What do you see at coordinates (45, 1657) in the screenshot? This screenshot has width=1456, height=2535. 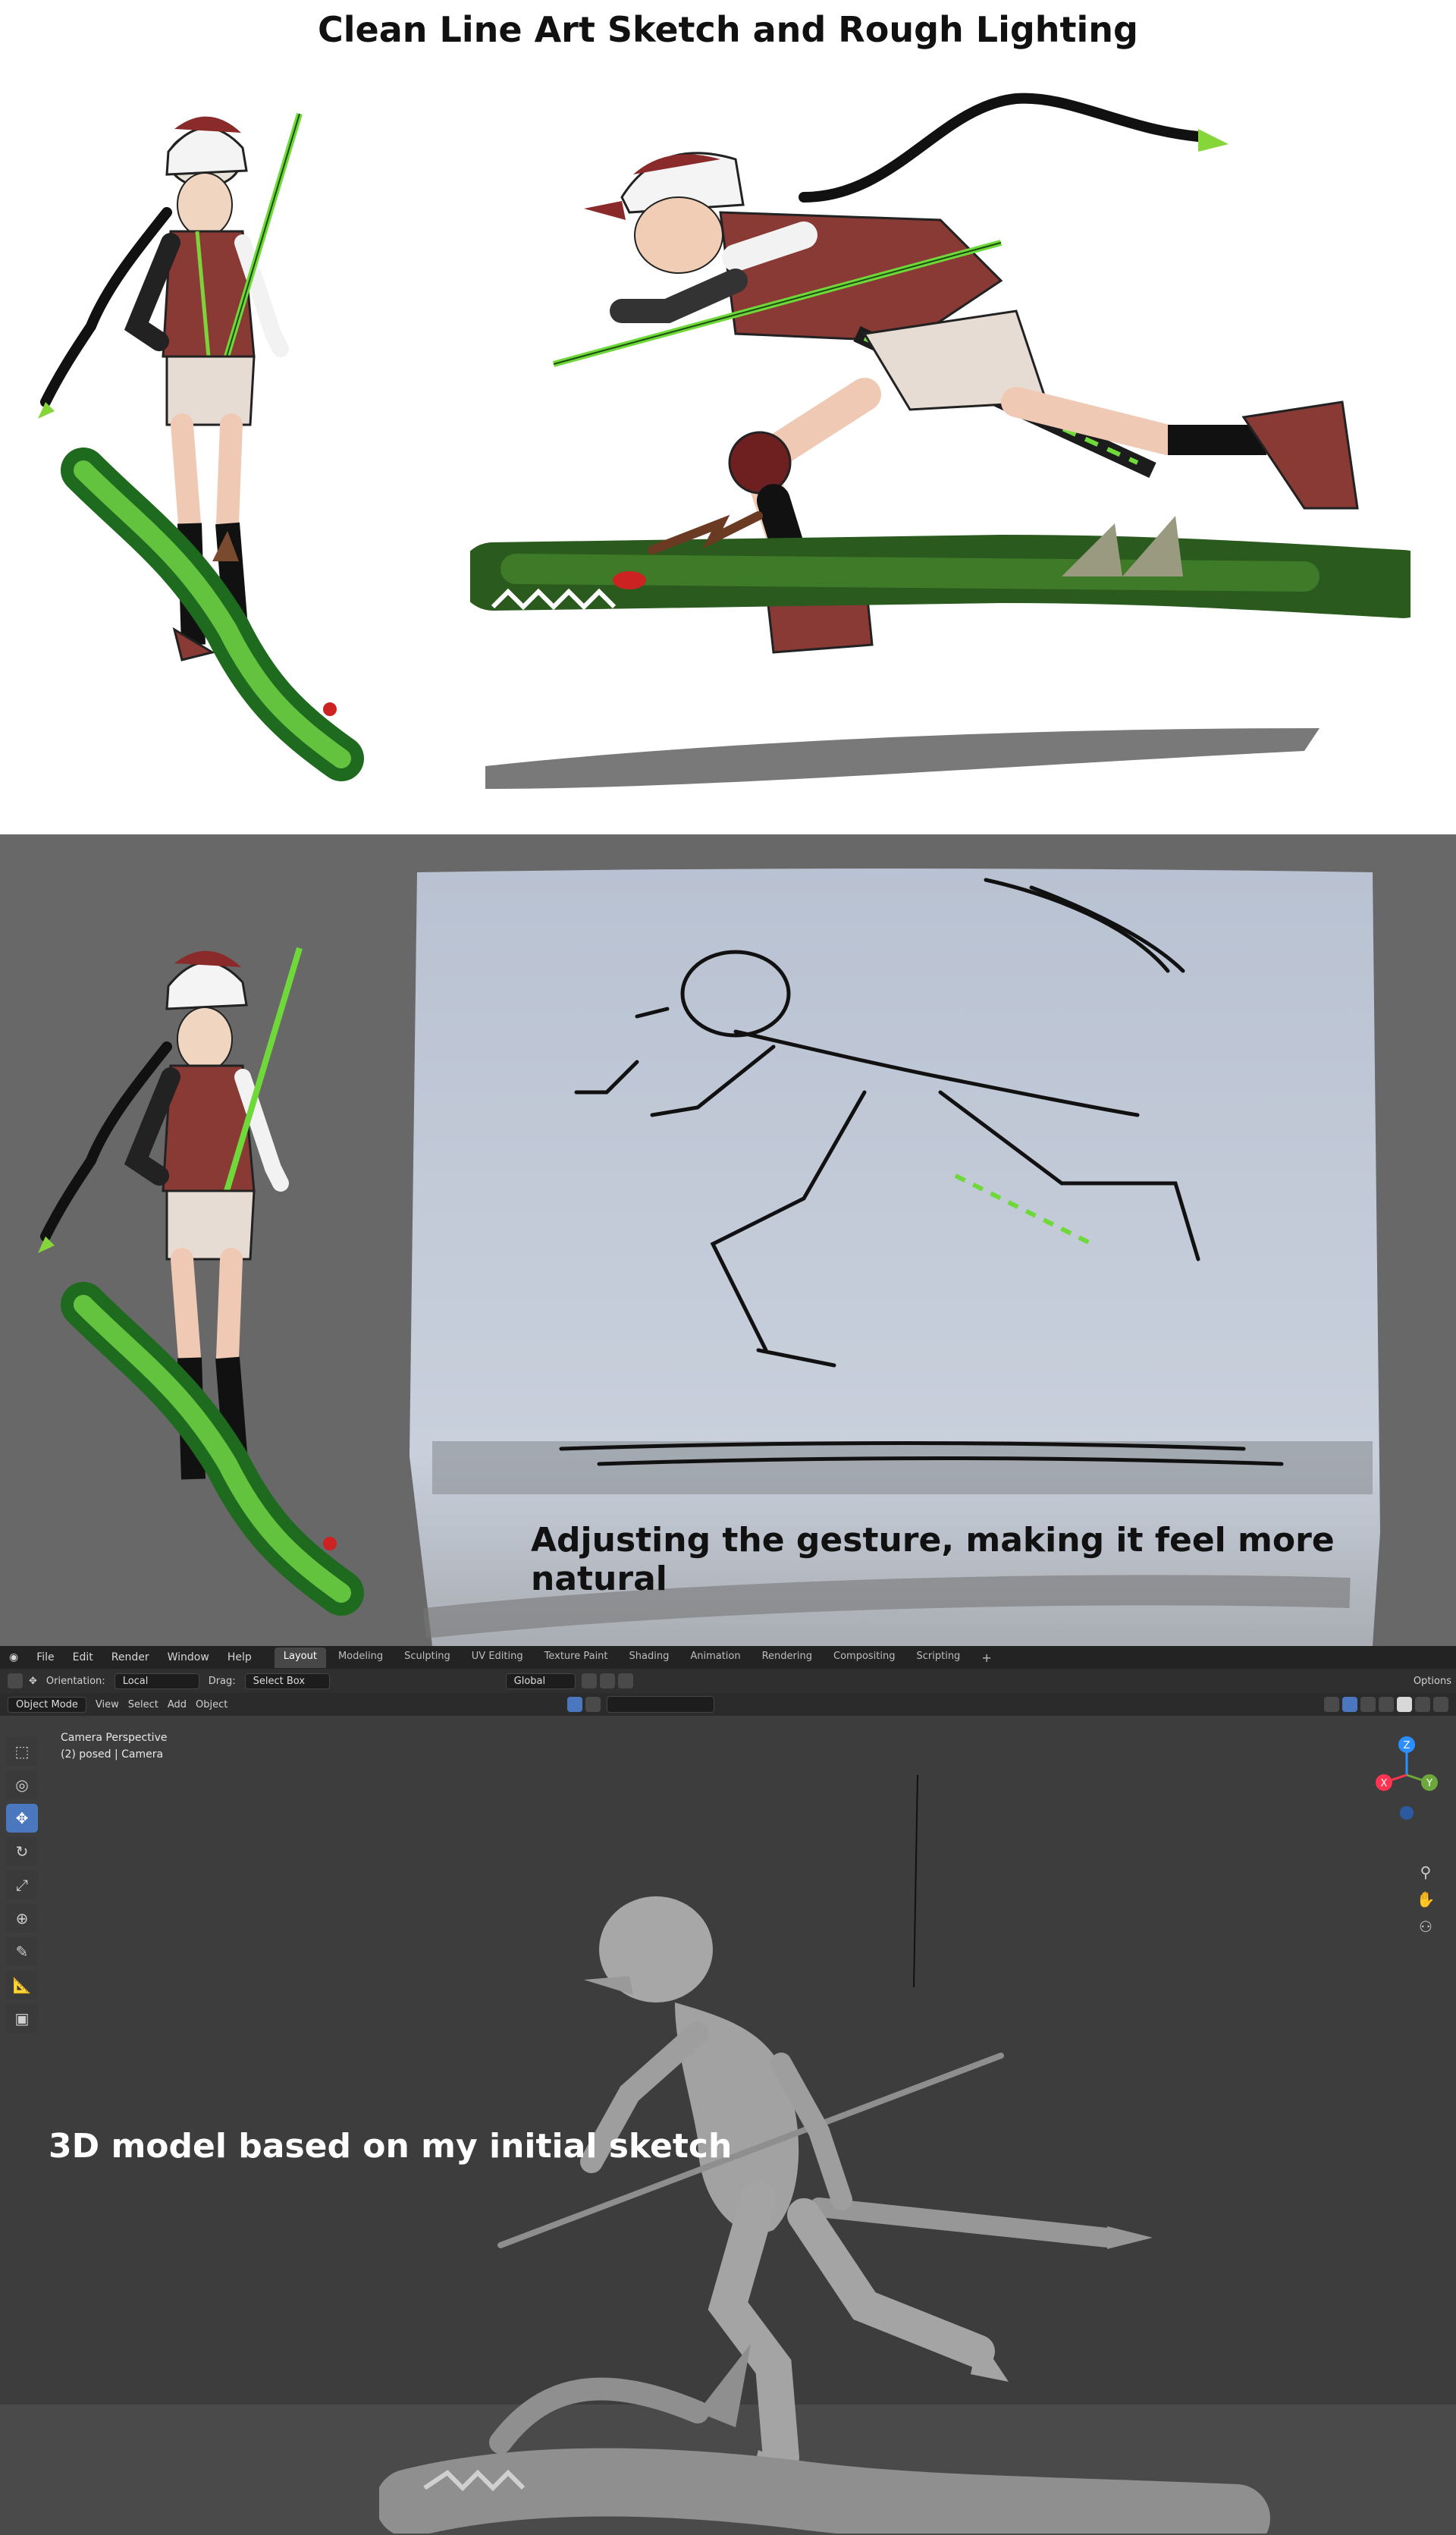 I see `menu-file: File` at bounding box center [45, 1657].